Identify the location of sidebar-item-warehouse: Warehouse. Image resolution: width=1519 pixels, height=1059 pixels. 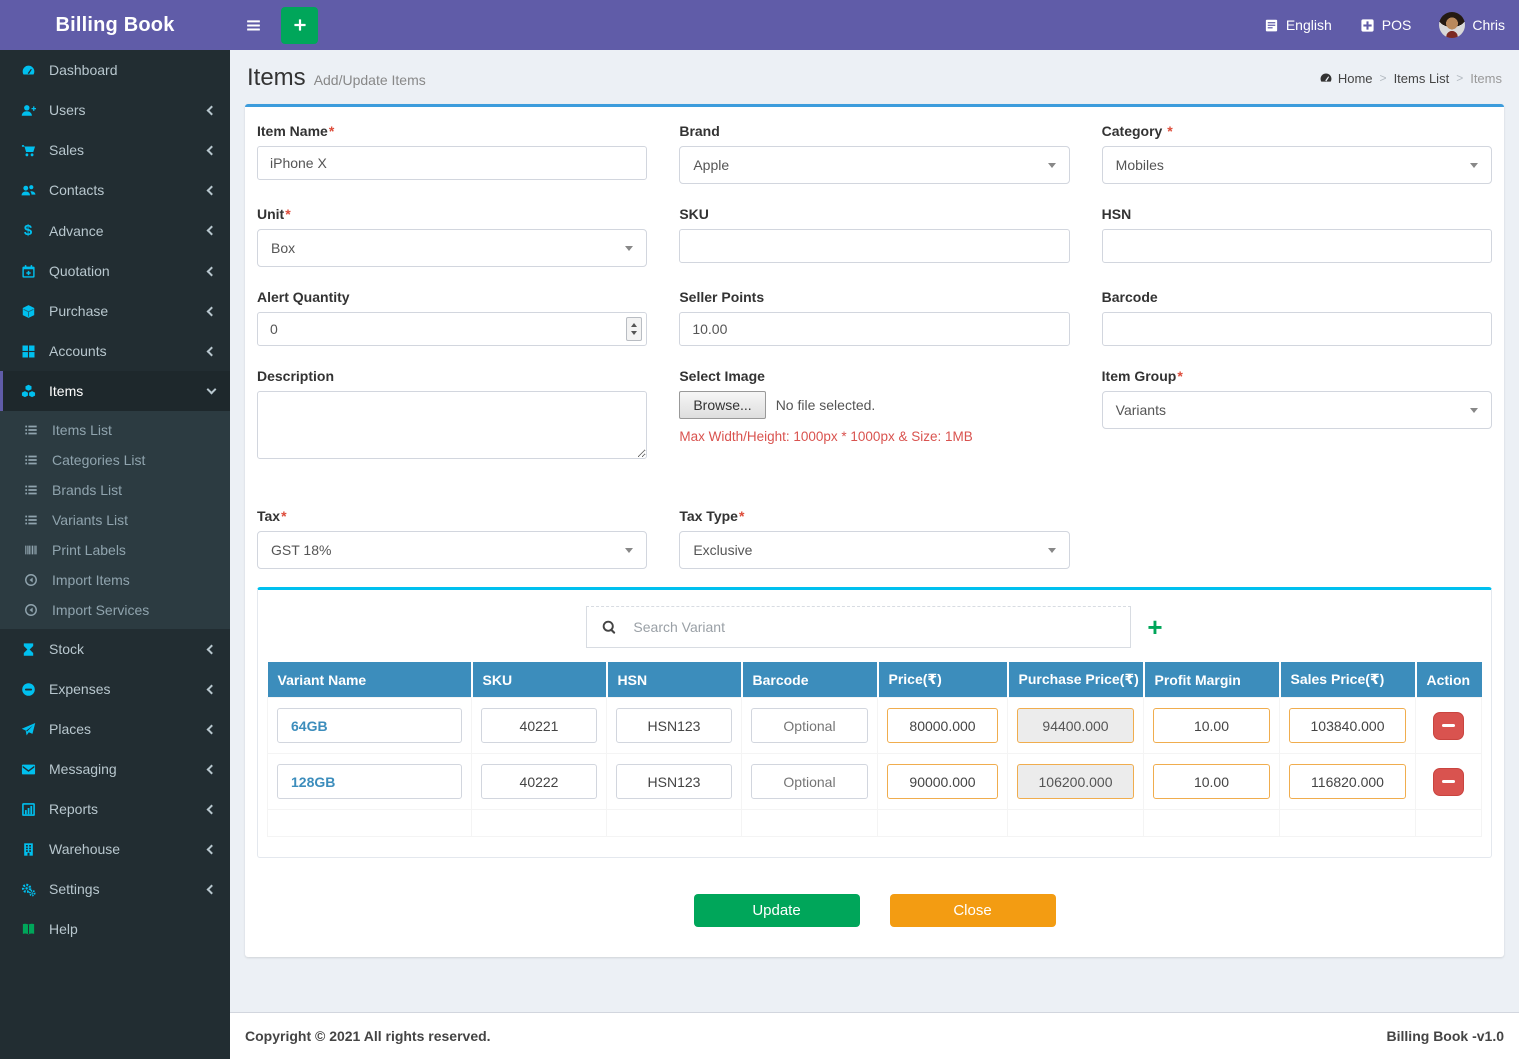
(115, 849).